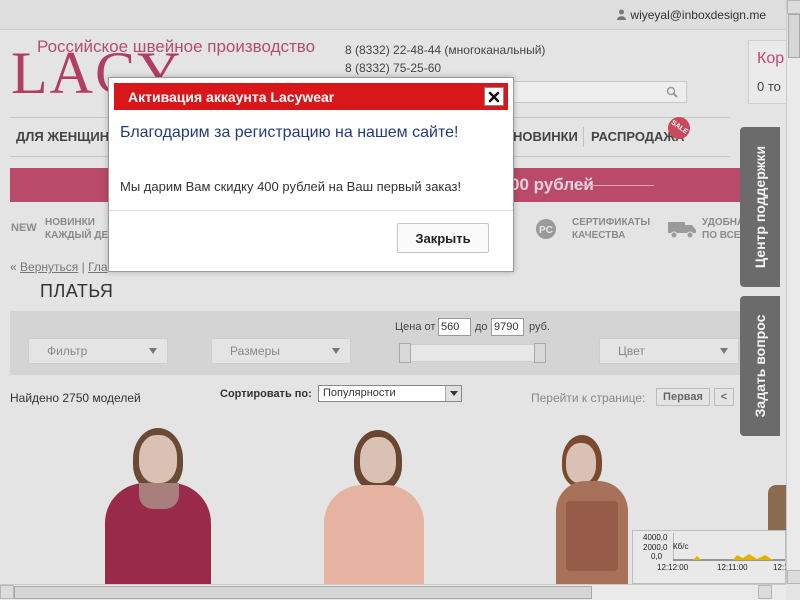 The image size is (800, 600). Describe the element at coordinates (611, 229) in the screenshot. I see `feature-certificates: СЕРТИФИКАТЫ КАЧЕСТВА` at that location.